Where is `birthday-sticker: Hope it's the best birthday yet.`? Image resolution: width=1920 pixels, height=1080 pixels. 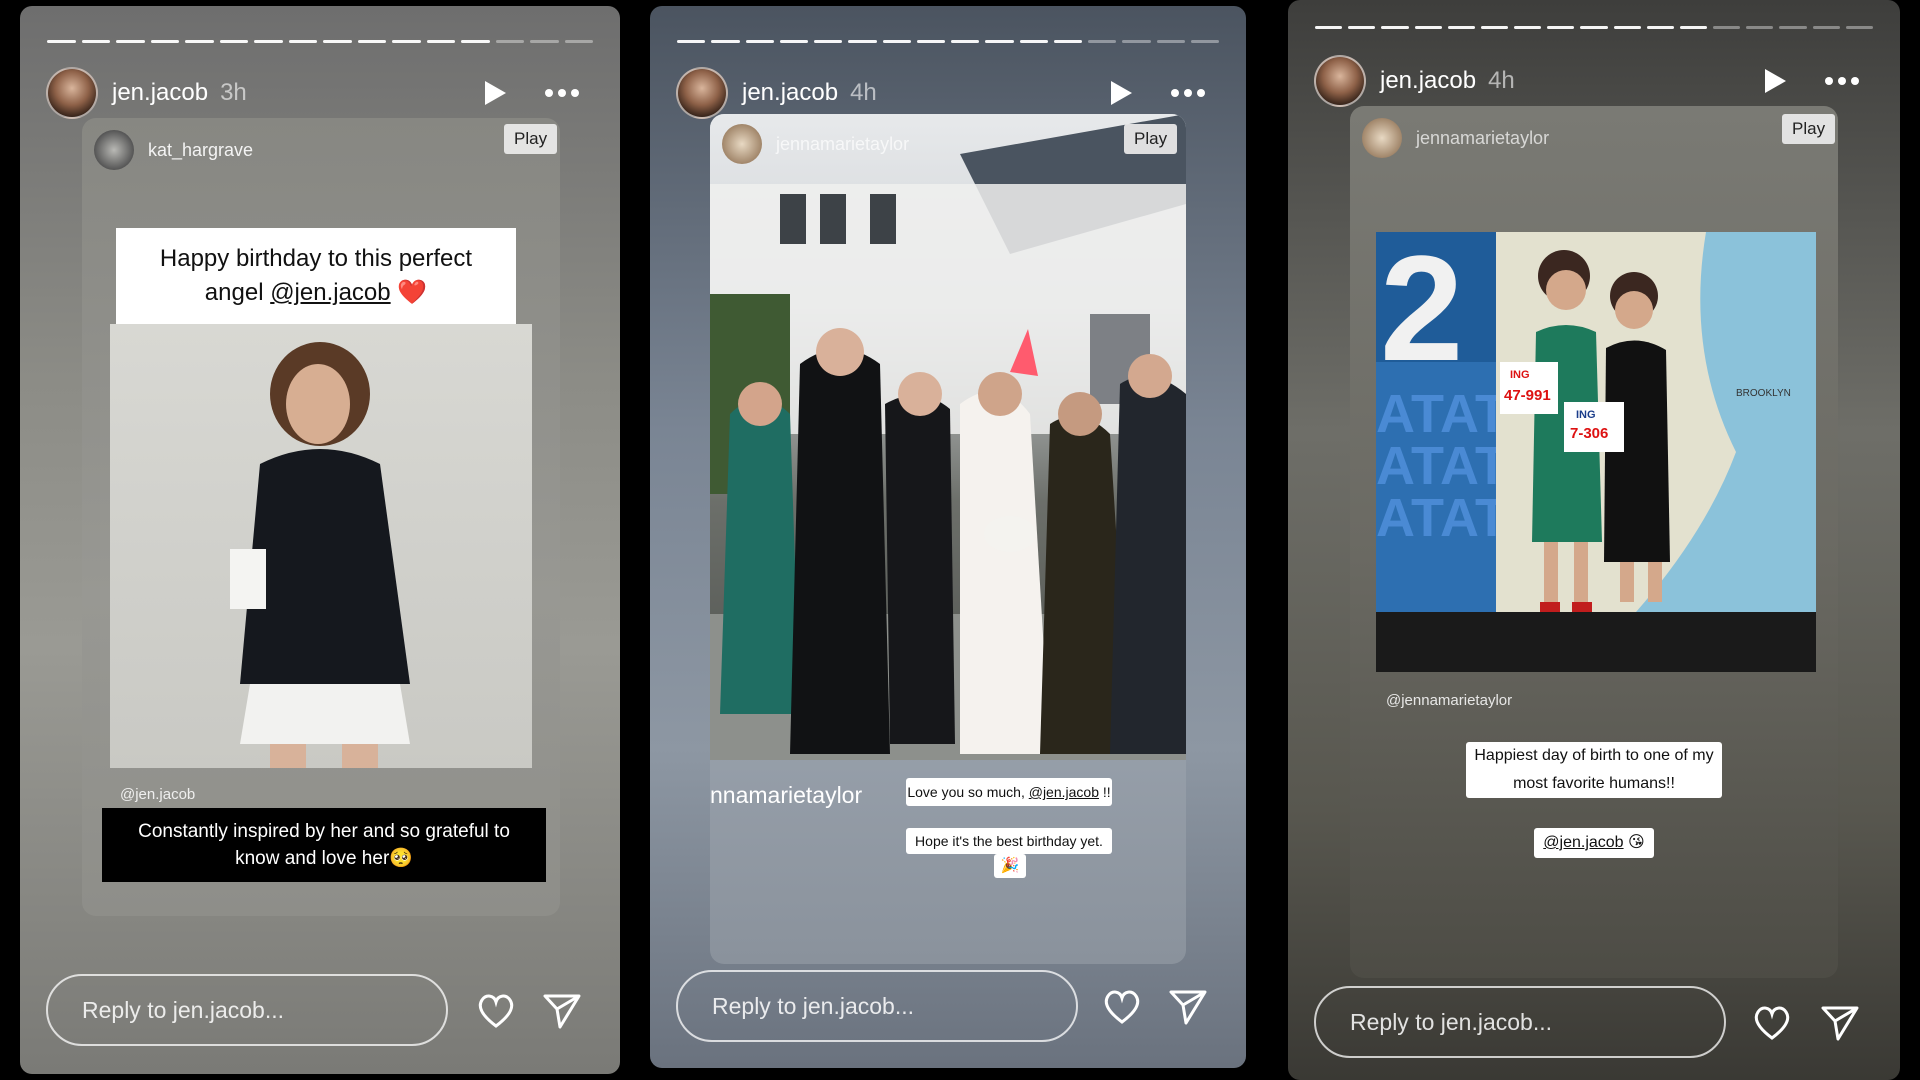
birthday-sticker: Hope it's the best birthday yet. is located at coordinates (1009, 841).